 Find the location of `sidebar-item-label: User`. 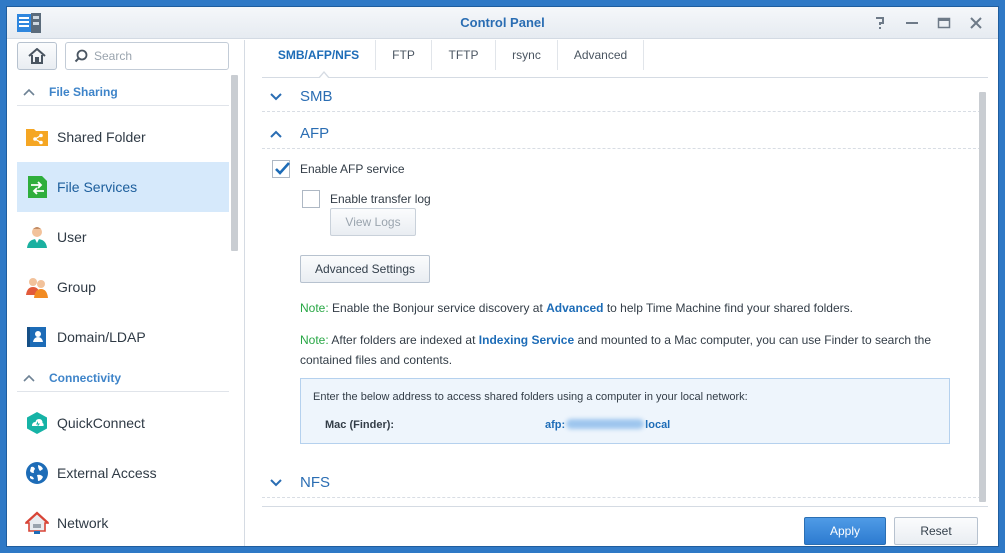

sidebar-item-label: User is located at coordinates (72, 237).